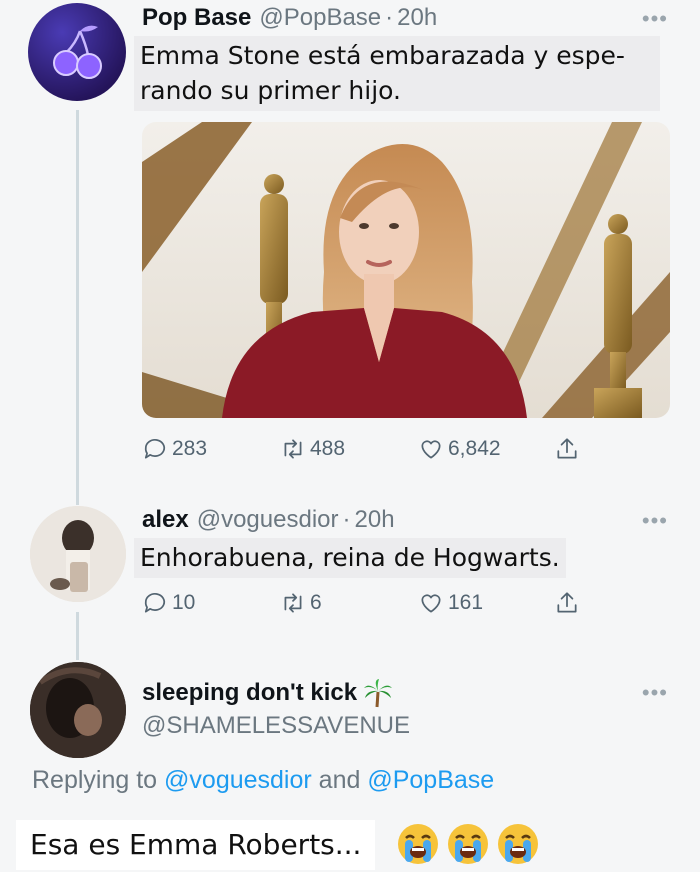 The width and height of the screenshot is (700, 872). Describe the element at coordinates (466, 602) in the screenshot. I see `like-count: 161` at that location.